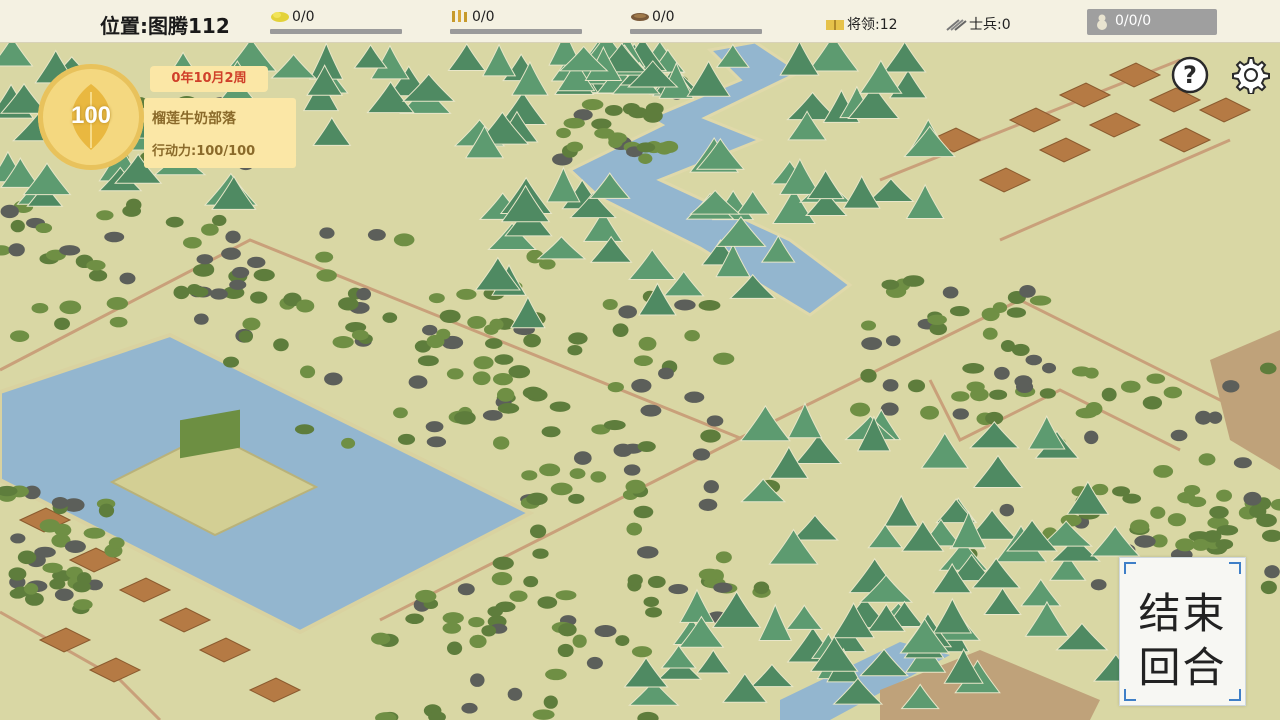 The width and height of the screenshot is (1280, 720). I want to click on end-turn-button: 结束 回合, so click(1182, 631).